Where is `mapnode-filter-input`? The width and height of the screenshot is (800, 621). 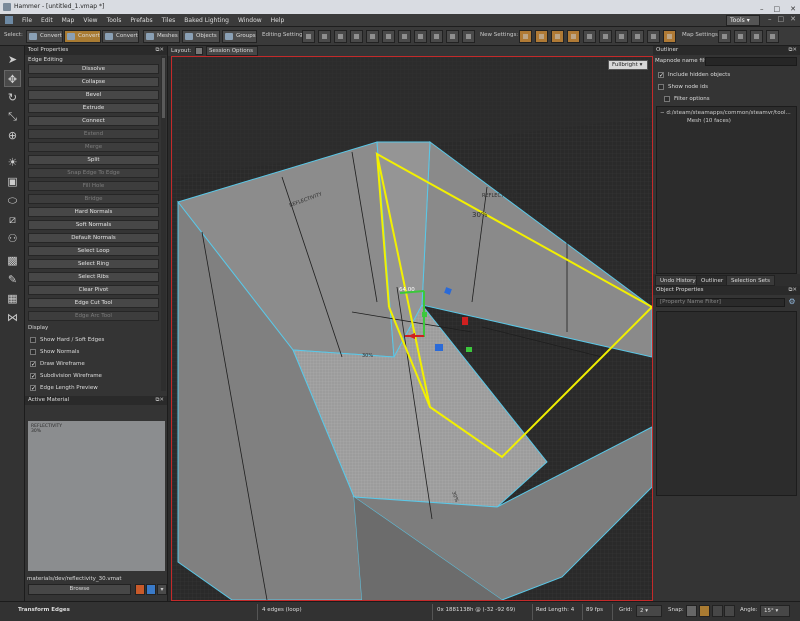
mapnode-filter-input is located at coordinates (751, 61).